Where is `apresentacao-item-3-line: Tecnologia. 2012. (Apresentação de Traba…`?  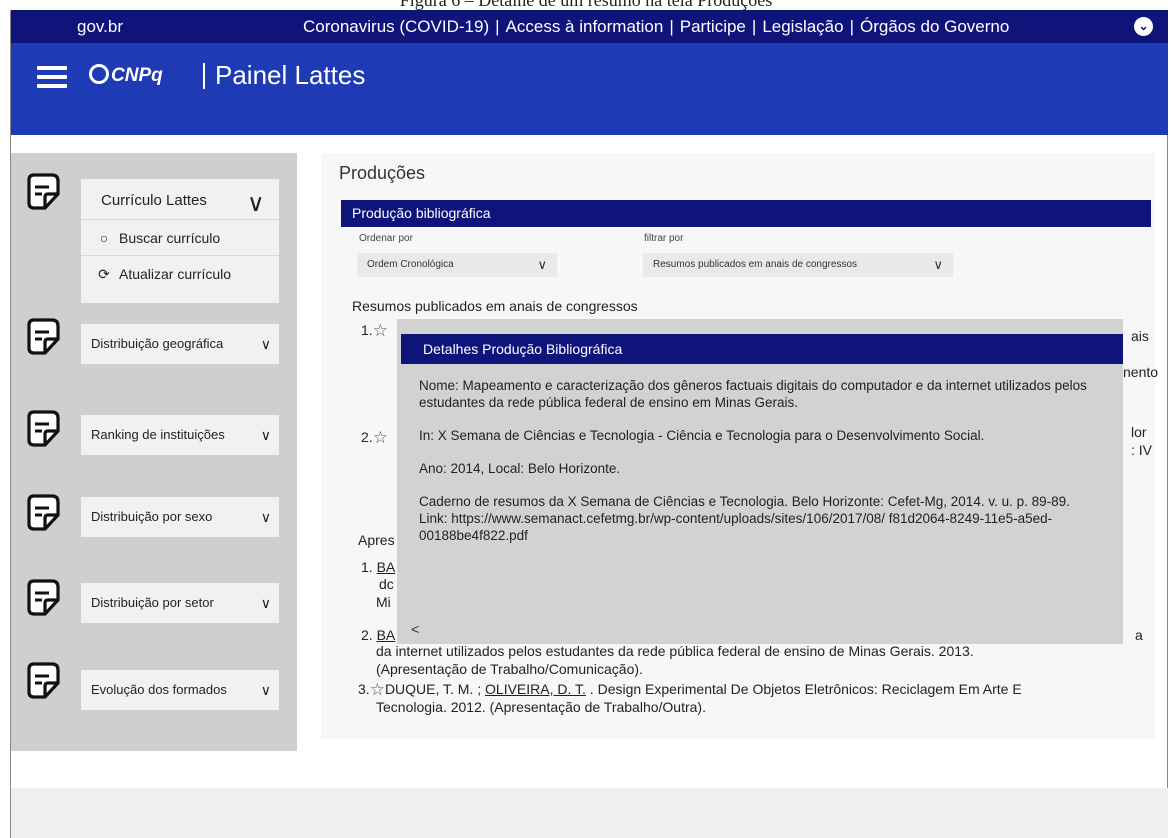 apresentacao-item-3-line: Tecnologia. 2012. (Apresentação de Traba… is located at coordinates (541, 707).